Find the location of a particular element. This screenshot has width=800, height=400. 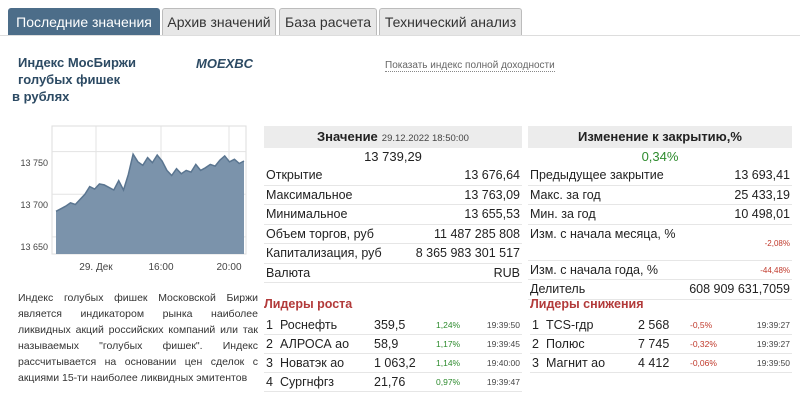

table-row: 2 АЛРОСА ао 58,9 1,17% 19:39:45 is located at coordinates (393, 344).